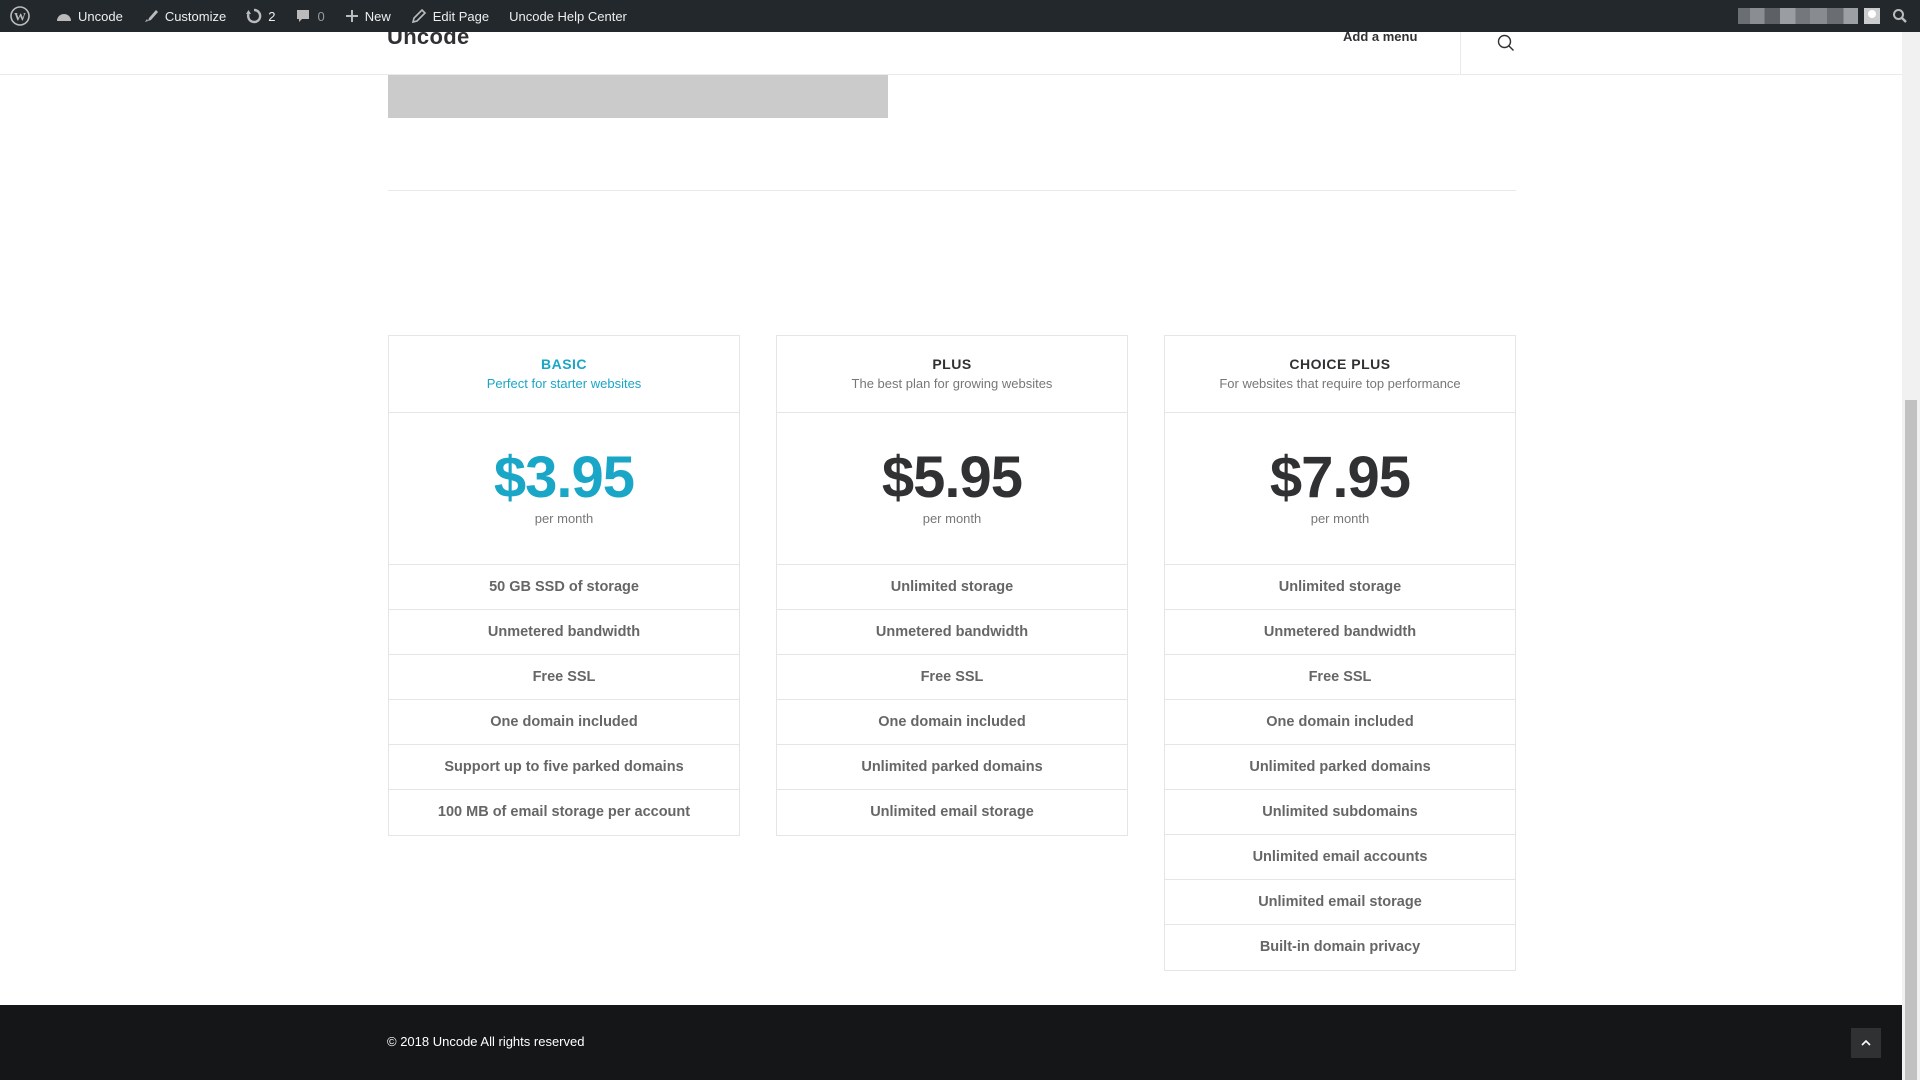  I want to click on scrollbar, so click(1911, 556).